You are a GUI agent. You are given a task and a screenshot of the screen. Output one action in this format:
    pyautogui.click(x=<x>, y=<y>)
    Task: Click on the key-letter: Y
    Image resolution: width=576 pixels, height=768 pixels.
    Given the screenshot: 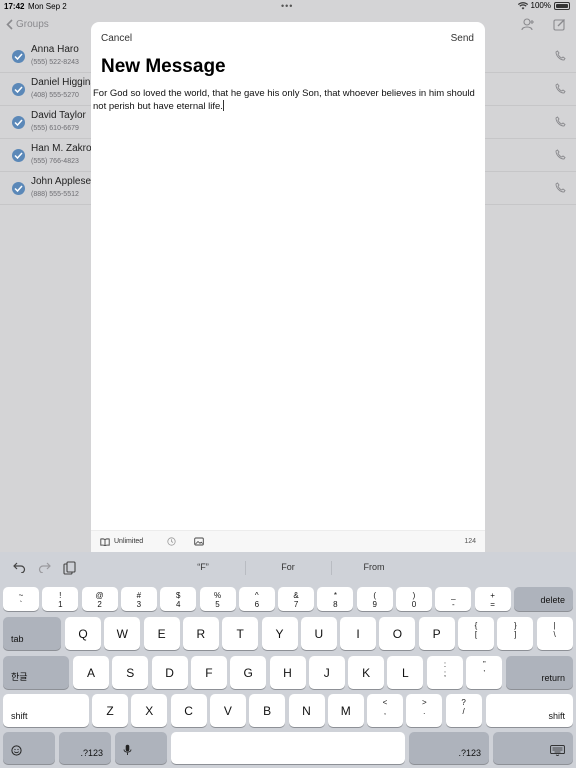 What is the action you would take?
    pyautogui.click(x=279, y=633)
    